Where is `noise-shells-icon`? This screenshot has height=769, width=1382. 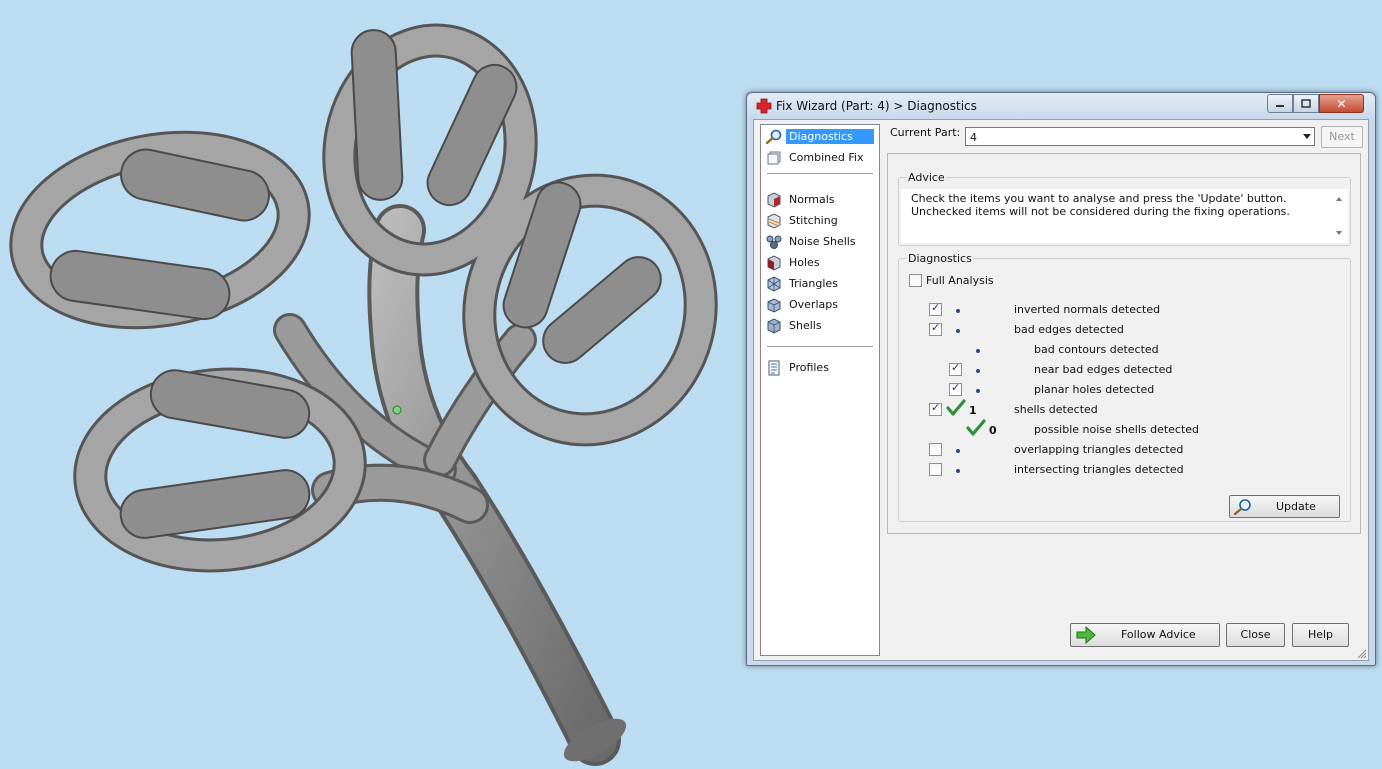
noise-shells-icon is located at coordinates (774, 242).